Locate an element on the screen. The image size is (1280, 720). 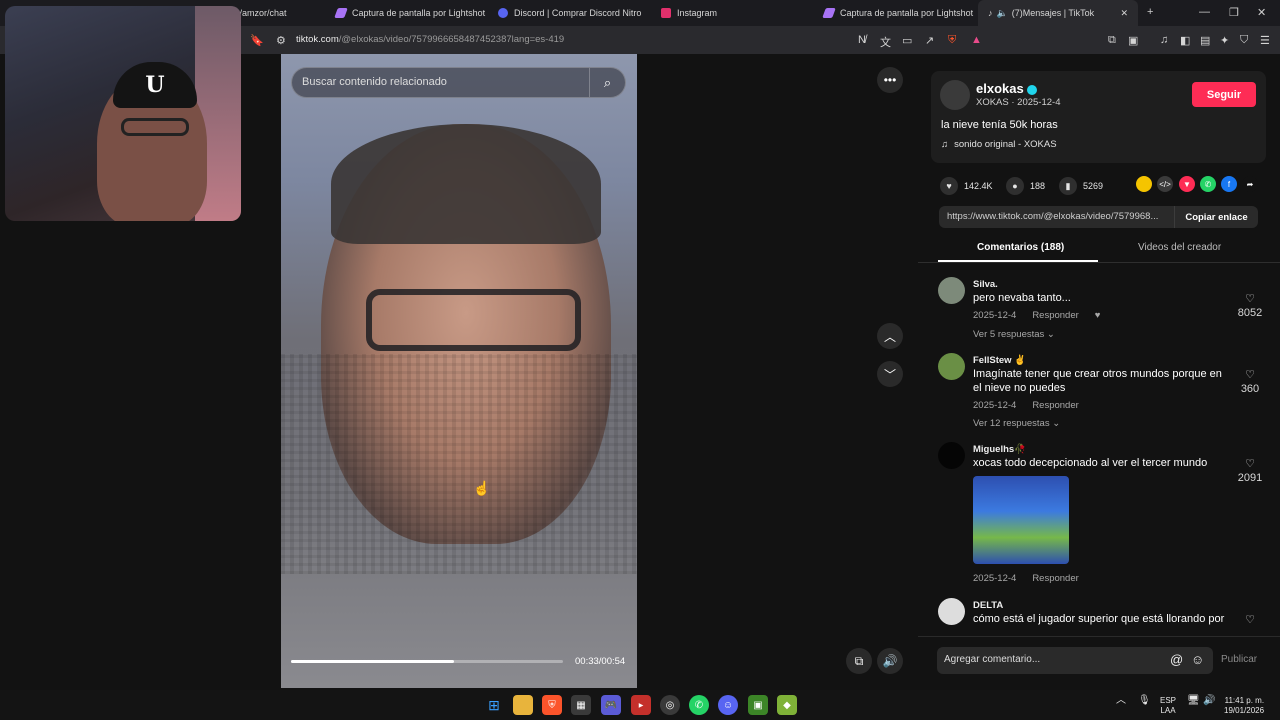
previous-video-icon: ︿ is located at coordinates (890, 336).